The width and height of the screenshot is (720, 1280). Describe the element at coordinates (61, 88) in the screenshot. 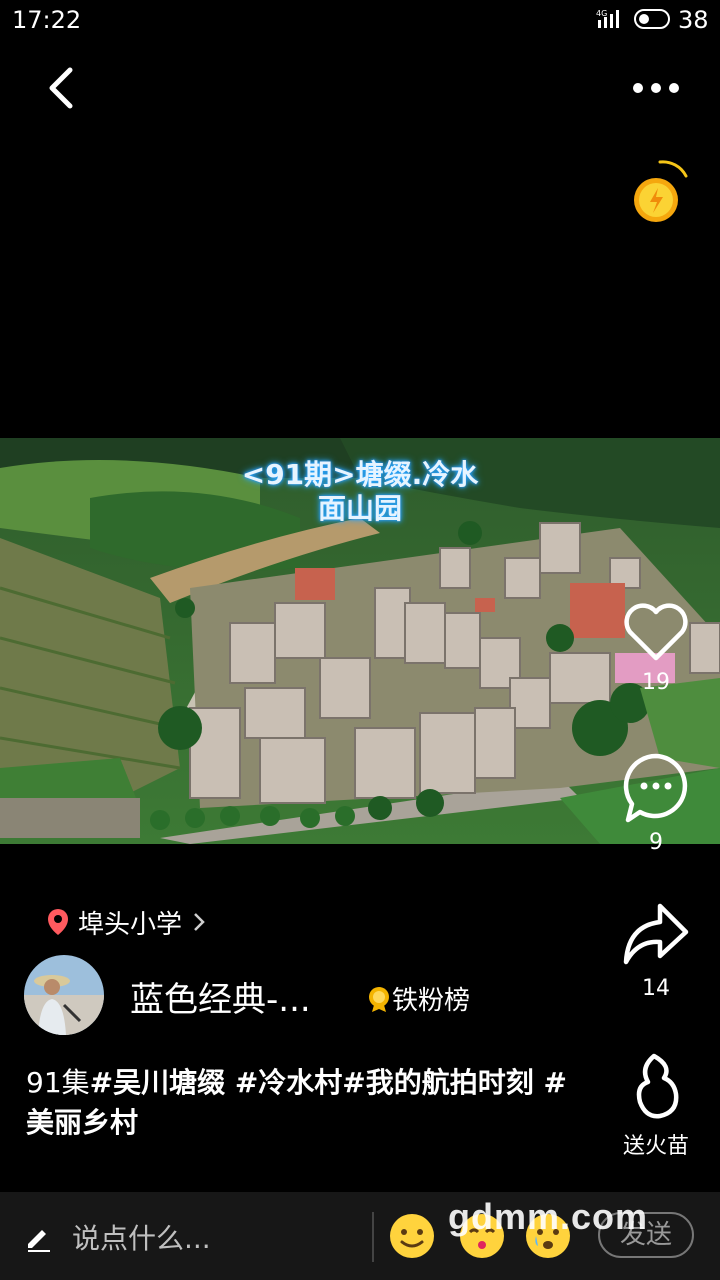

I see `chevron-left-icon` at that location.